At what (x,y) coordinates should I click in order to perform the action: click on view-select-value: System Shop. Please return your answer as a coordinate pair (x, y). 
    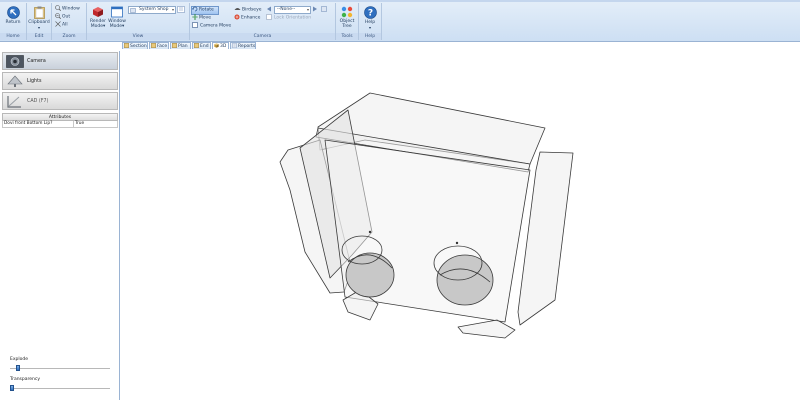
    Looking at the image, I should click on (154, 9).